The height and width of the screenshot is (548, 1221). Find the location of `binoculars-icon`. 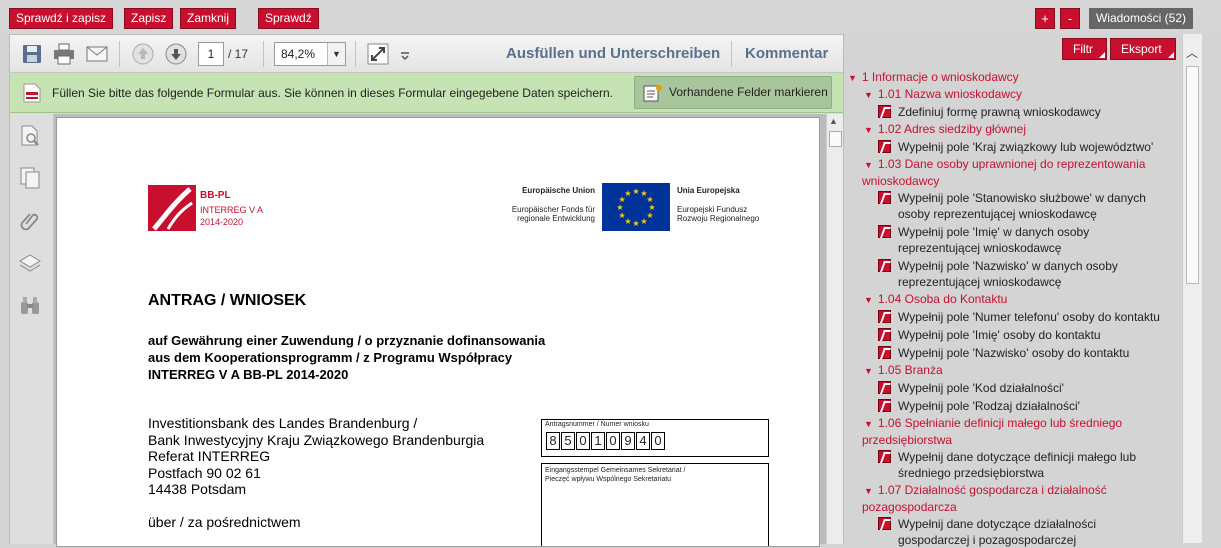

binoculars-icon is located at coordinates (30, 306).